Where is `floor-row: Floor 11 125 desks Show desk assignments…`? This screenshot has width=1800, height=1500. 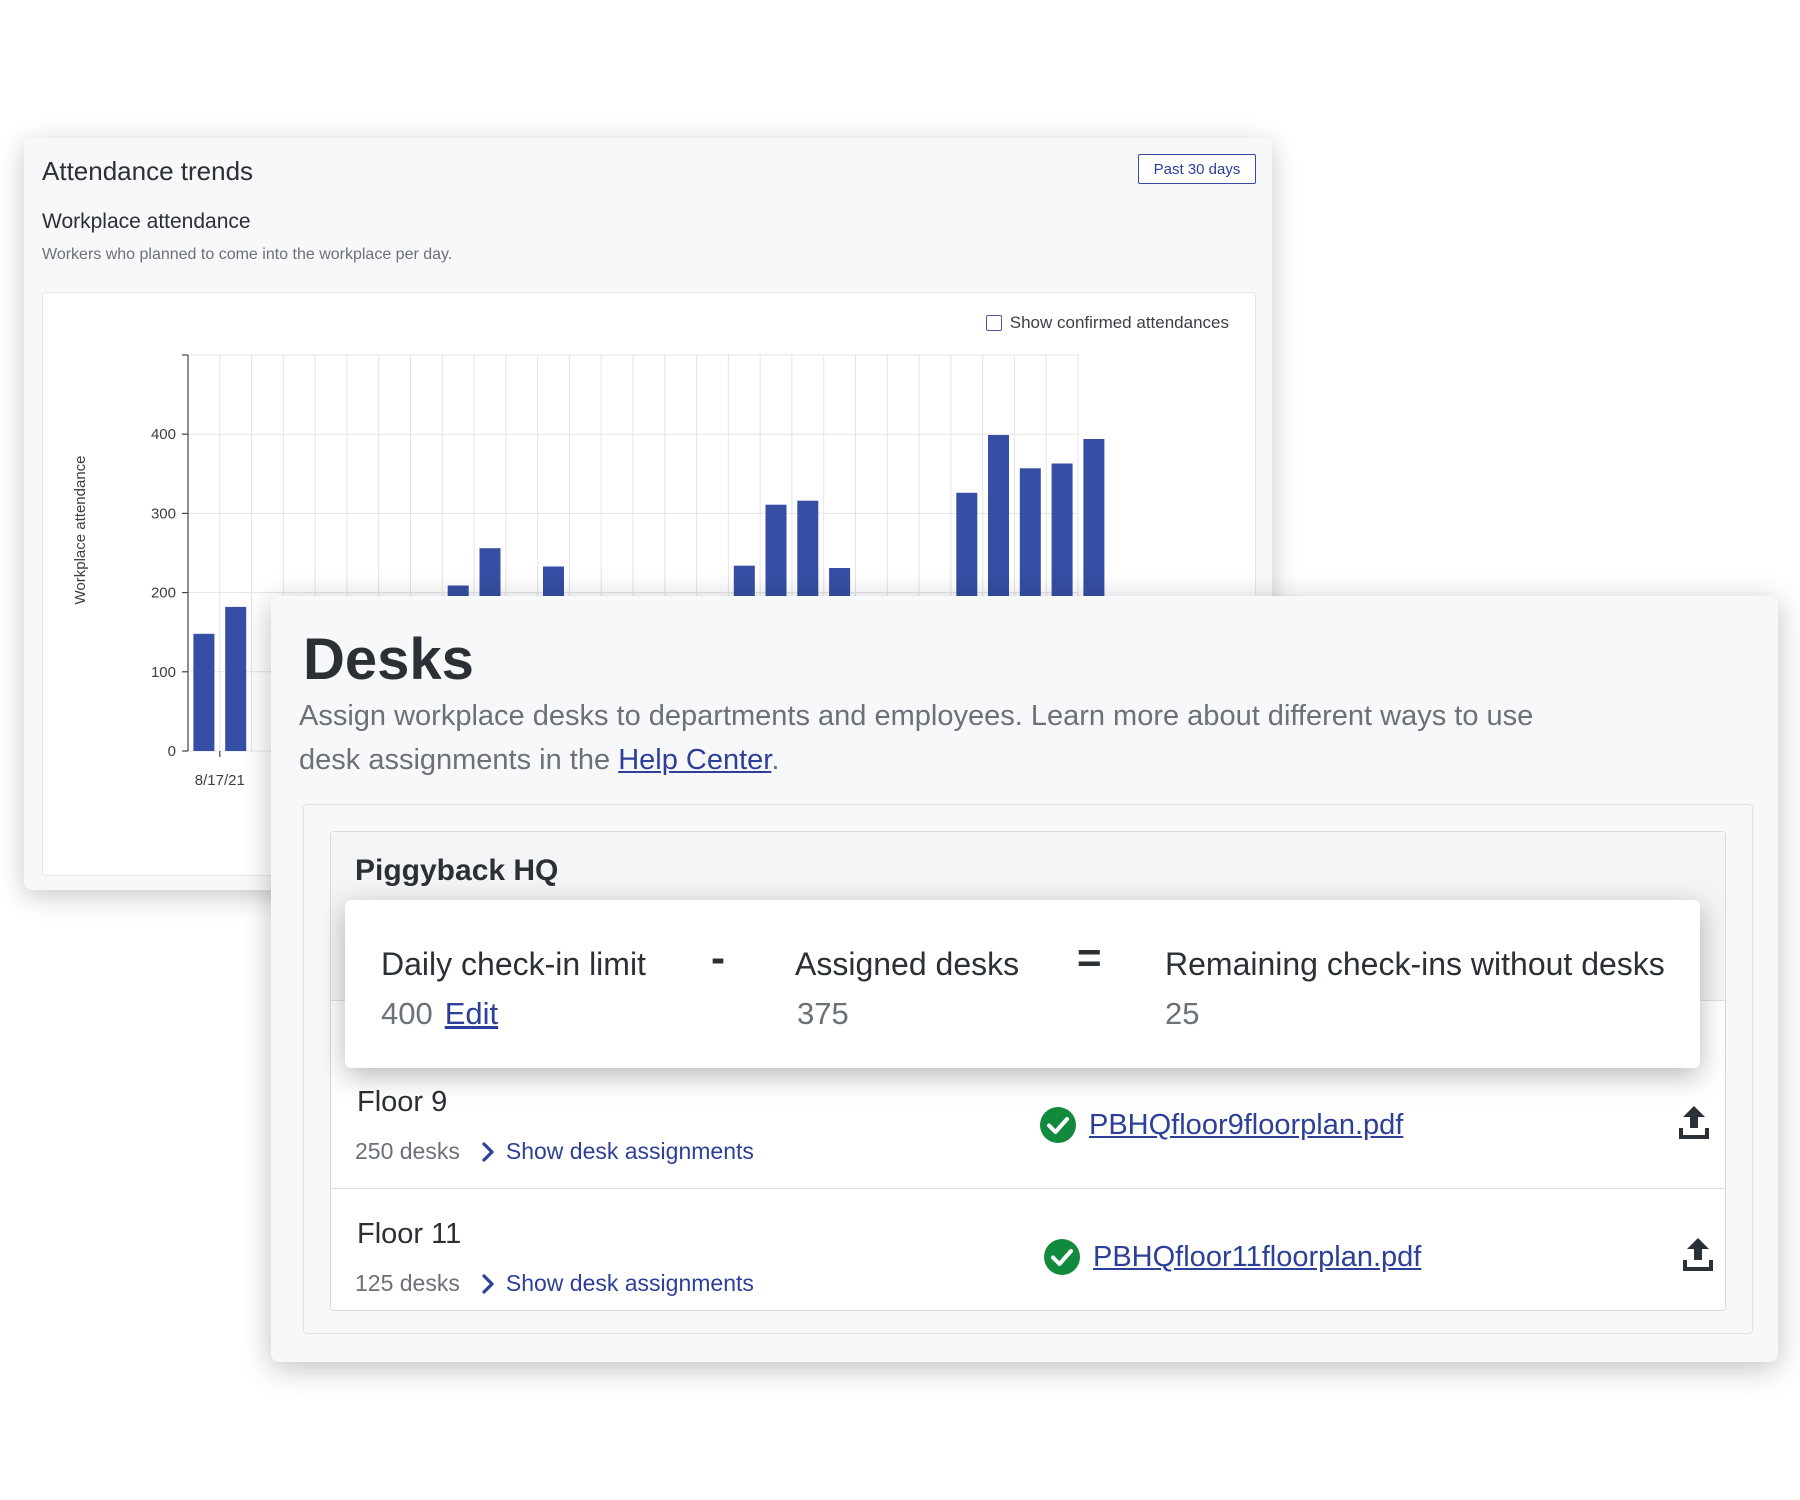 floor-row: Floor 11 125 desks Show desk assignments… is located at coordinates (1028, 1249).